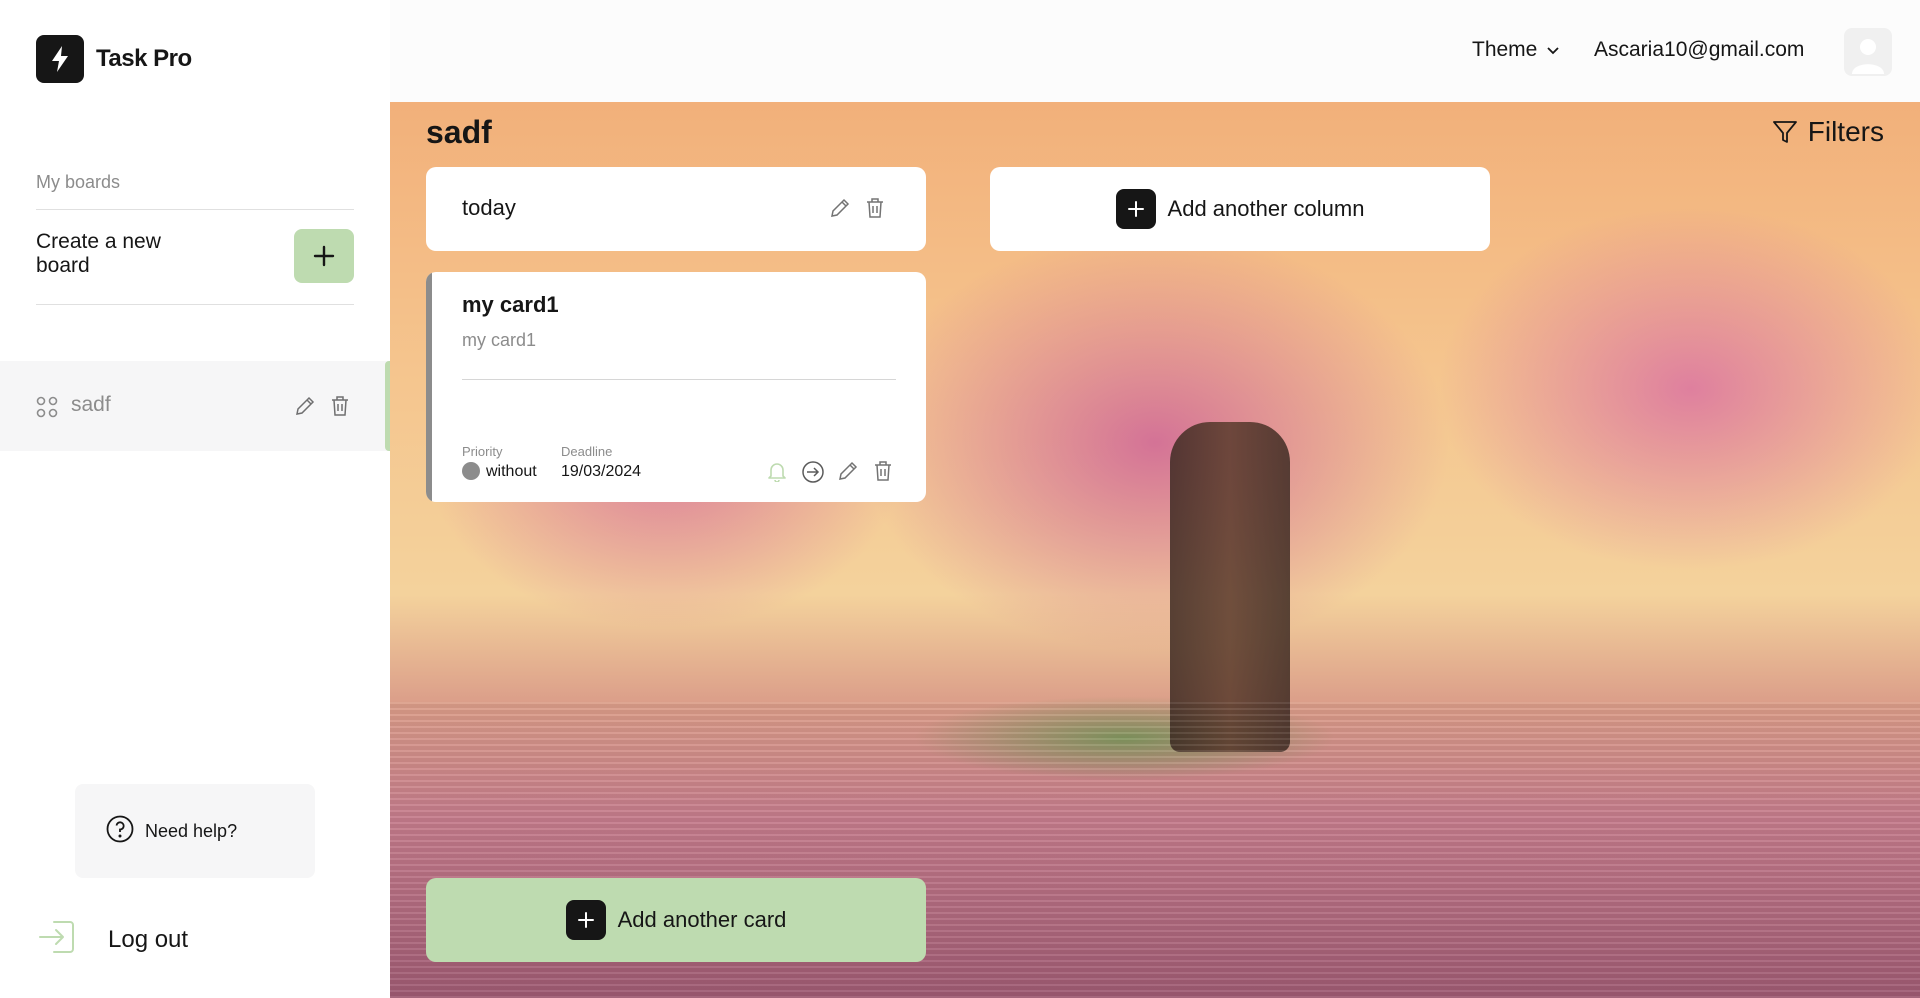 This screenshot has height=998, width=1920. I want to click on card-divider, so click(679, 379).